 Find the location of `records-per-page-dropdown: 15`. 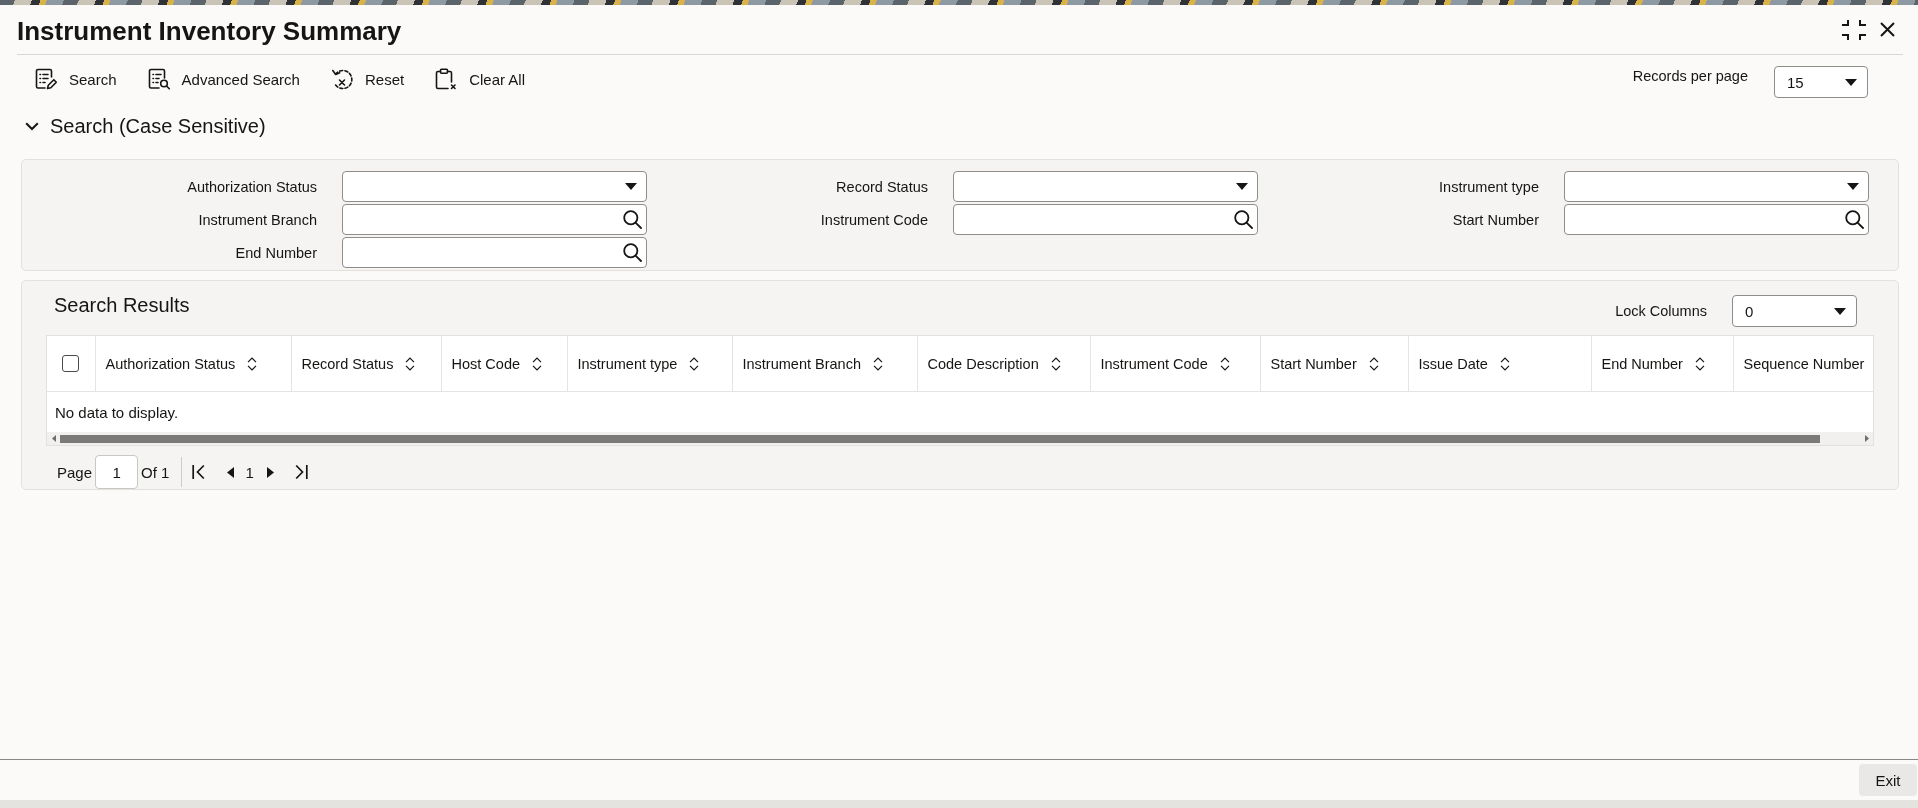

records-per-page-dropdown: 15 is located at coordinates (1821, 82).